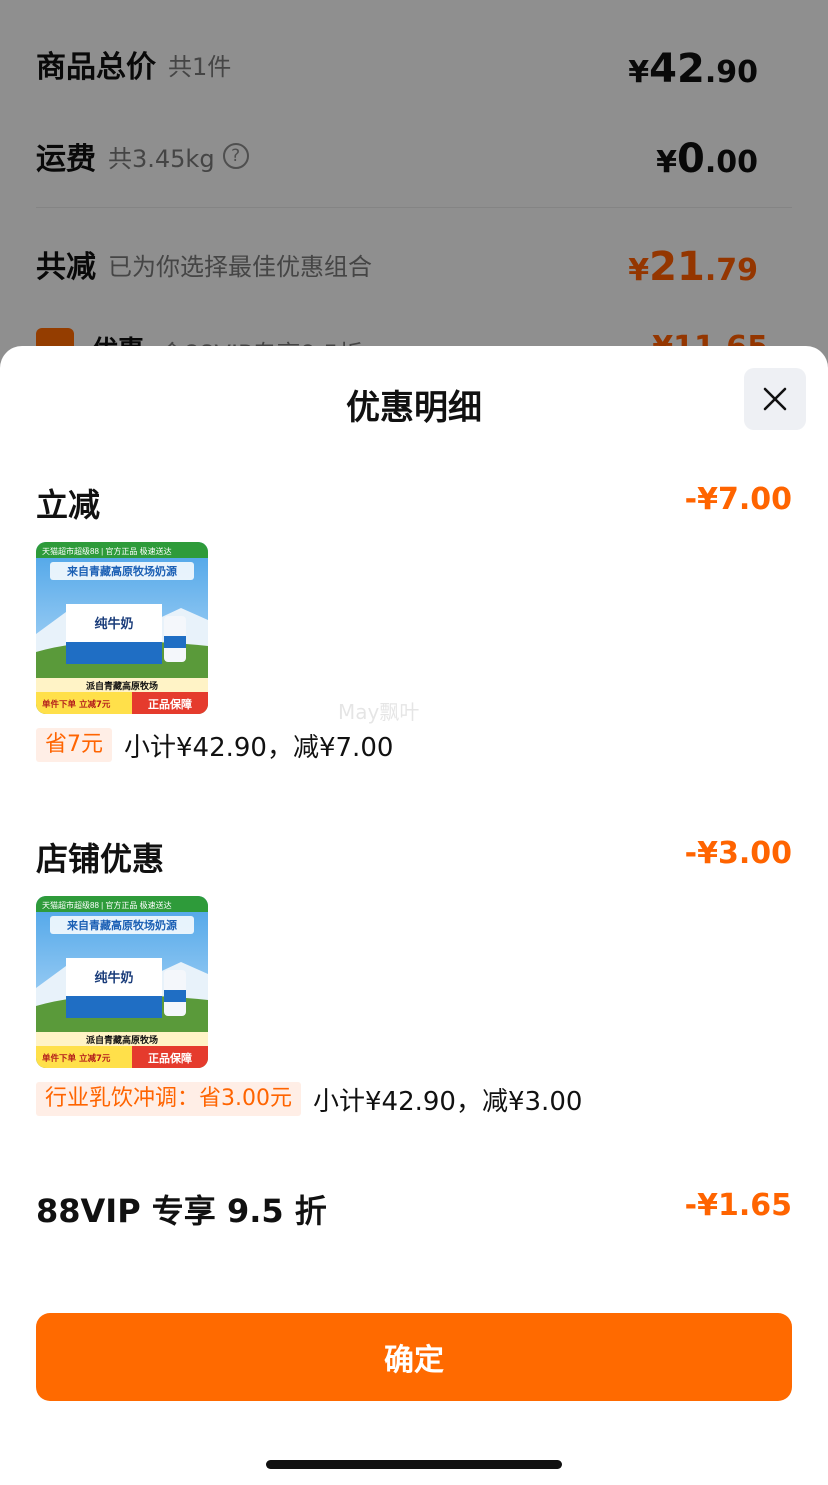 The width and height of the screenshot is (828, 1485). What do you see at coordinates (414, 1357) in the screenshot?
I see `confirm-button: 确定` at bounding box center [414, 1357].